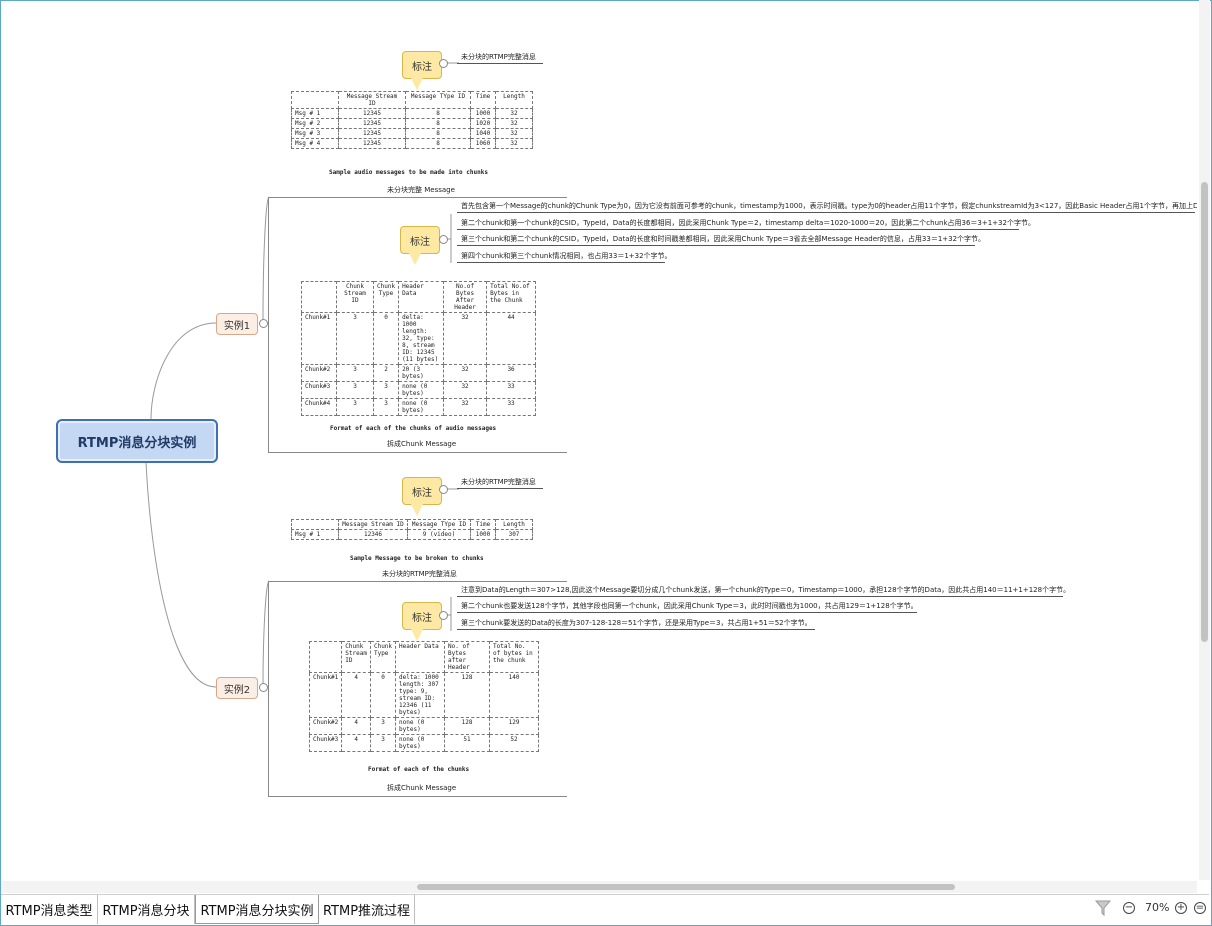  What do you see at coordinates (424, 743) in the screenshot?
I see `table-row: Chunk#3 4 3 none (0 bytes) 51 52` at bounding box center [424, 743].